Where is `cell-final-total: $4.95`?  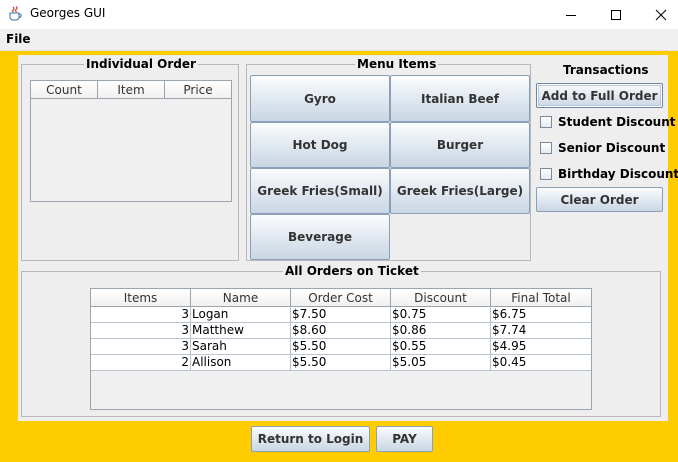
cell-final-total: $4.95 is located at coordinates (509, 346).